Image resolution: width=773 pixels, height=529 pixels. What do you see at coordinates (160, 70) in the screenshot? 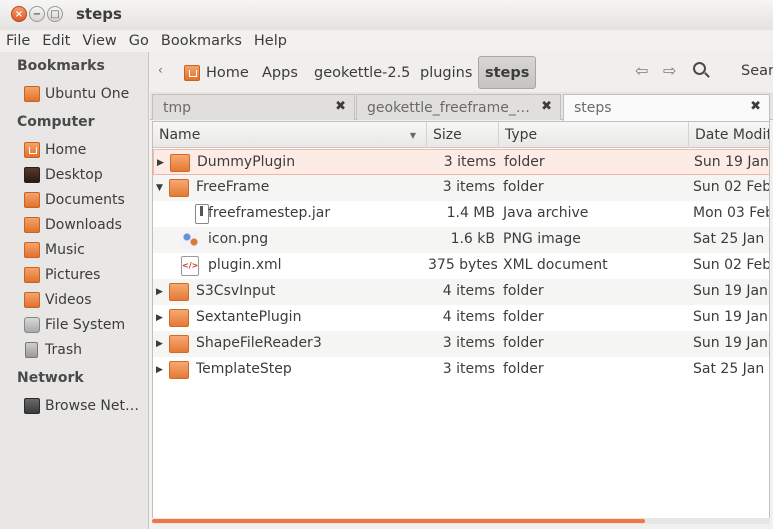
I see `path-scroll-left-button: ‹` at bounding box center [160, 70].